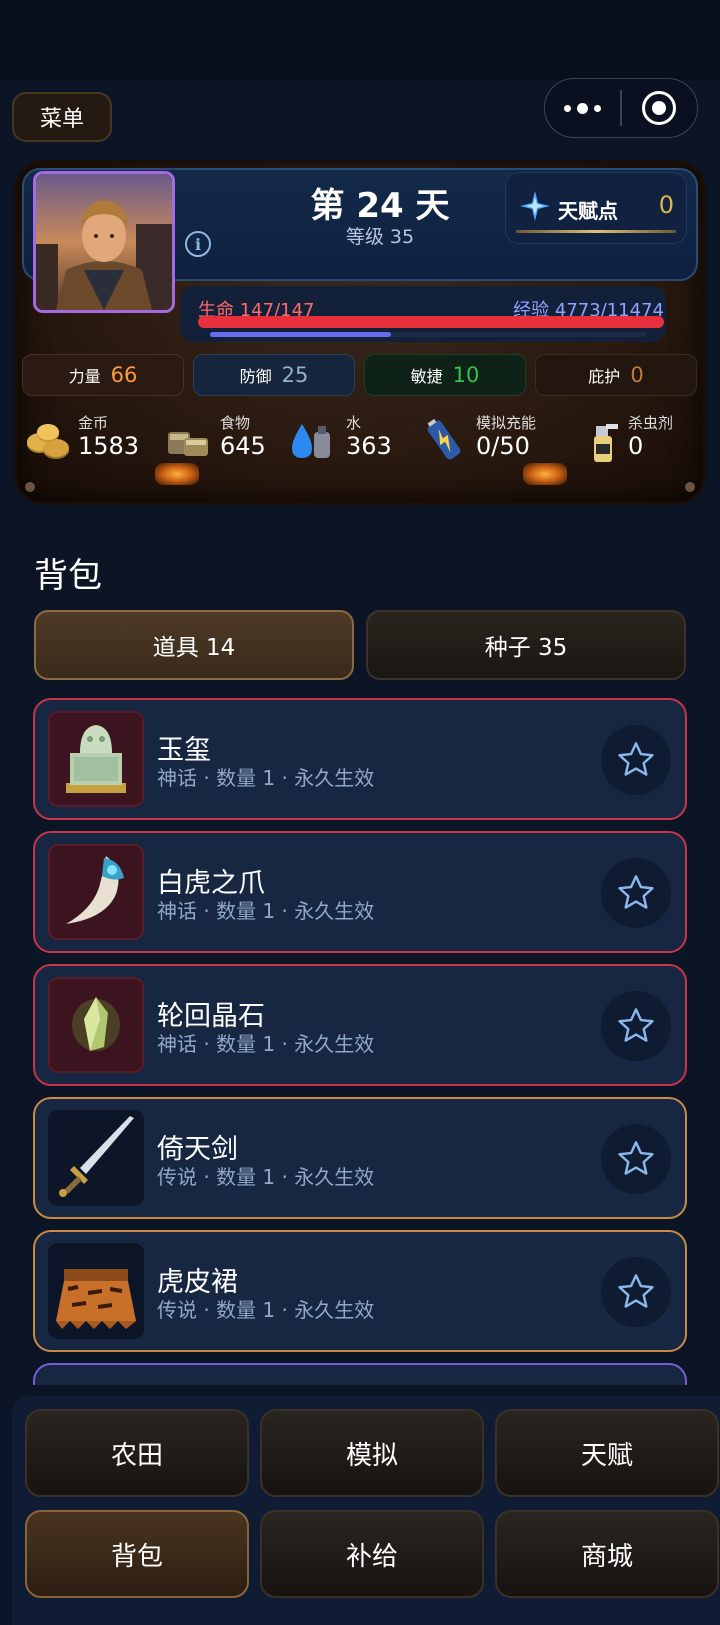 The height and width of the screenshot is (1625, 720). I want to click on hp-bar-fill, so click(431, 322).